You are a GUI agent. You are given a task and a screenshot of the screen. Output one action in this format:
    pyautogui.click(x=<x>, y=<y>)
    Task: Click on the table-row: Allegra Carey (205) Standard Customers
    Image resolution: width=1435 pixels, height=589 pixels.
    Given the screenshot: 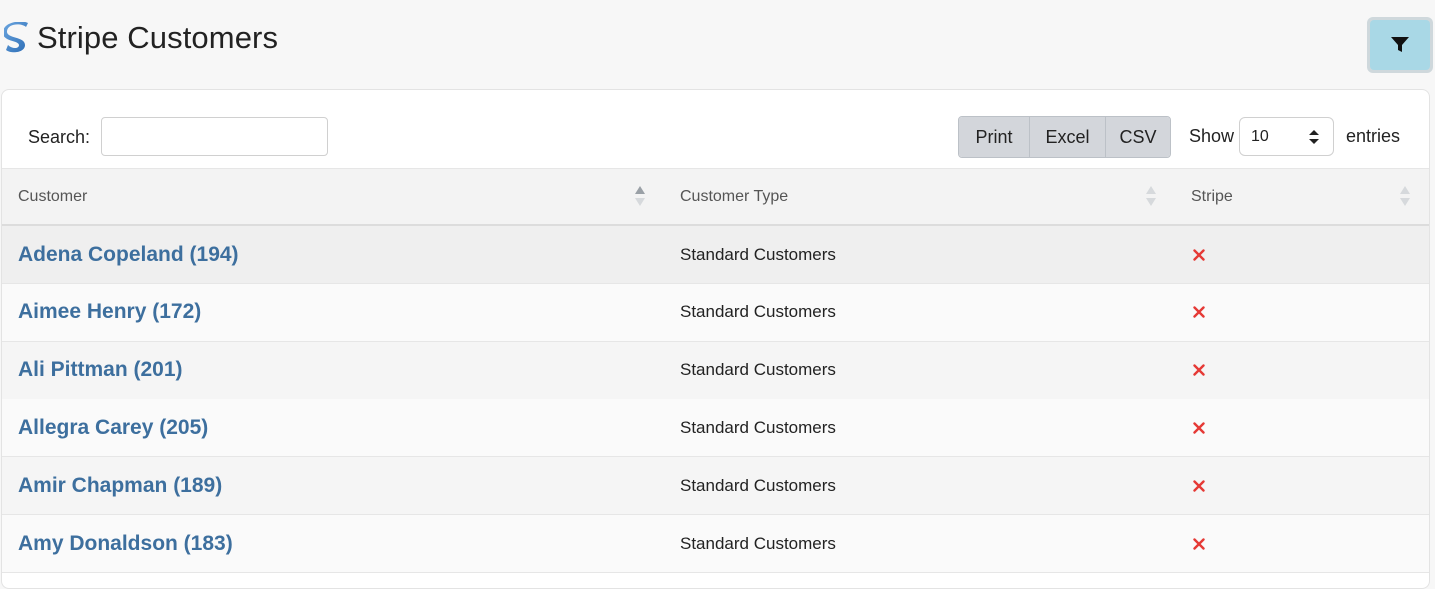 What is the action you would take?
    pyautogui.click(x=715, y=428)
    